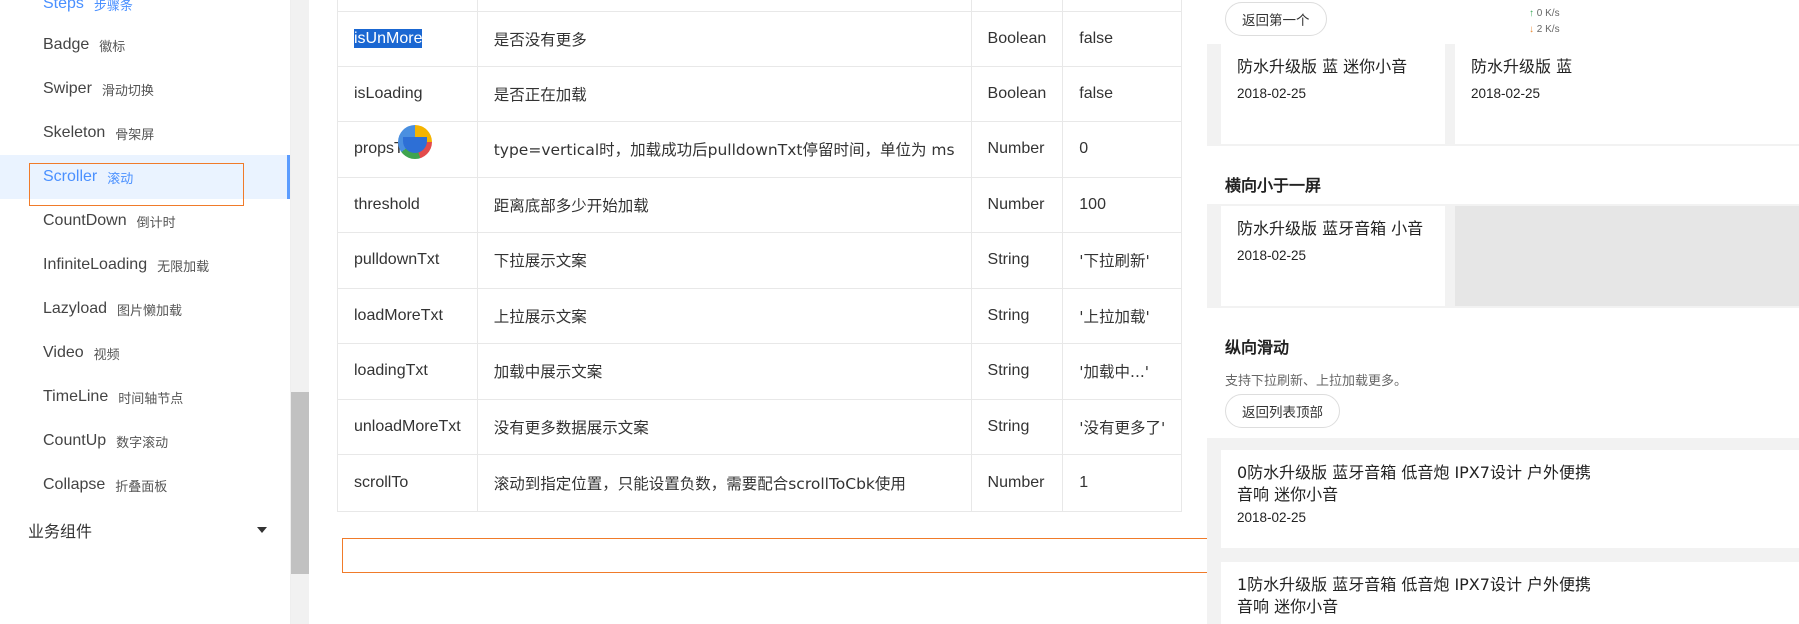 This screenshot has height=624, width=1799. Describe the element at coordinates (415, 142) in the screenshot. I see `bowl-emoji-icon` at that location.